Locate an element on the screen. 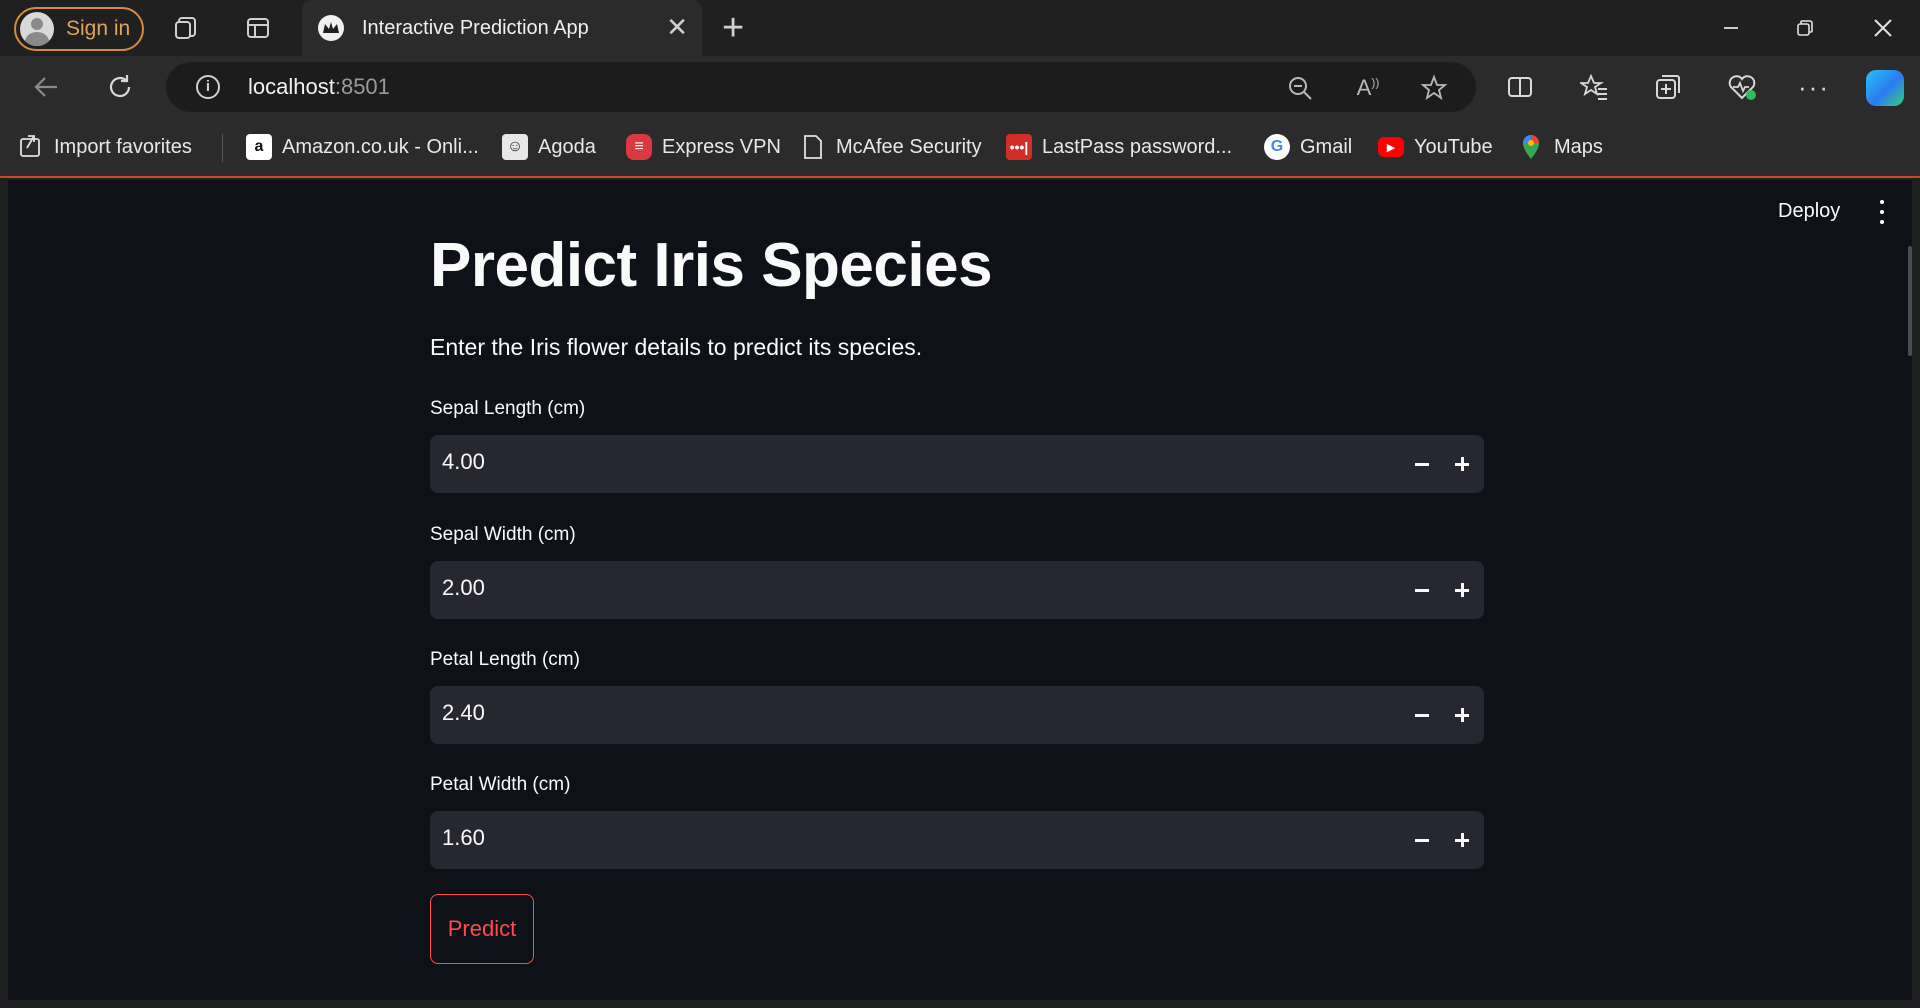 The width and height of the screenshot is (1920, 1008). sepal-length-increment-button is located at coordinates (1462, 464).